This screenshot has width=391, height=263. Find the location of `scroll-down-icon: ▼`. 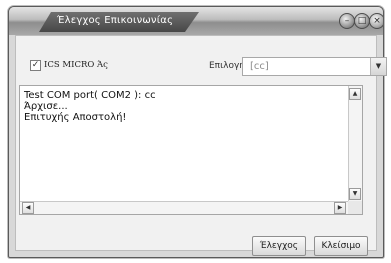

scroll-down-icon: ▼ is located at coordinates (355, 194).